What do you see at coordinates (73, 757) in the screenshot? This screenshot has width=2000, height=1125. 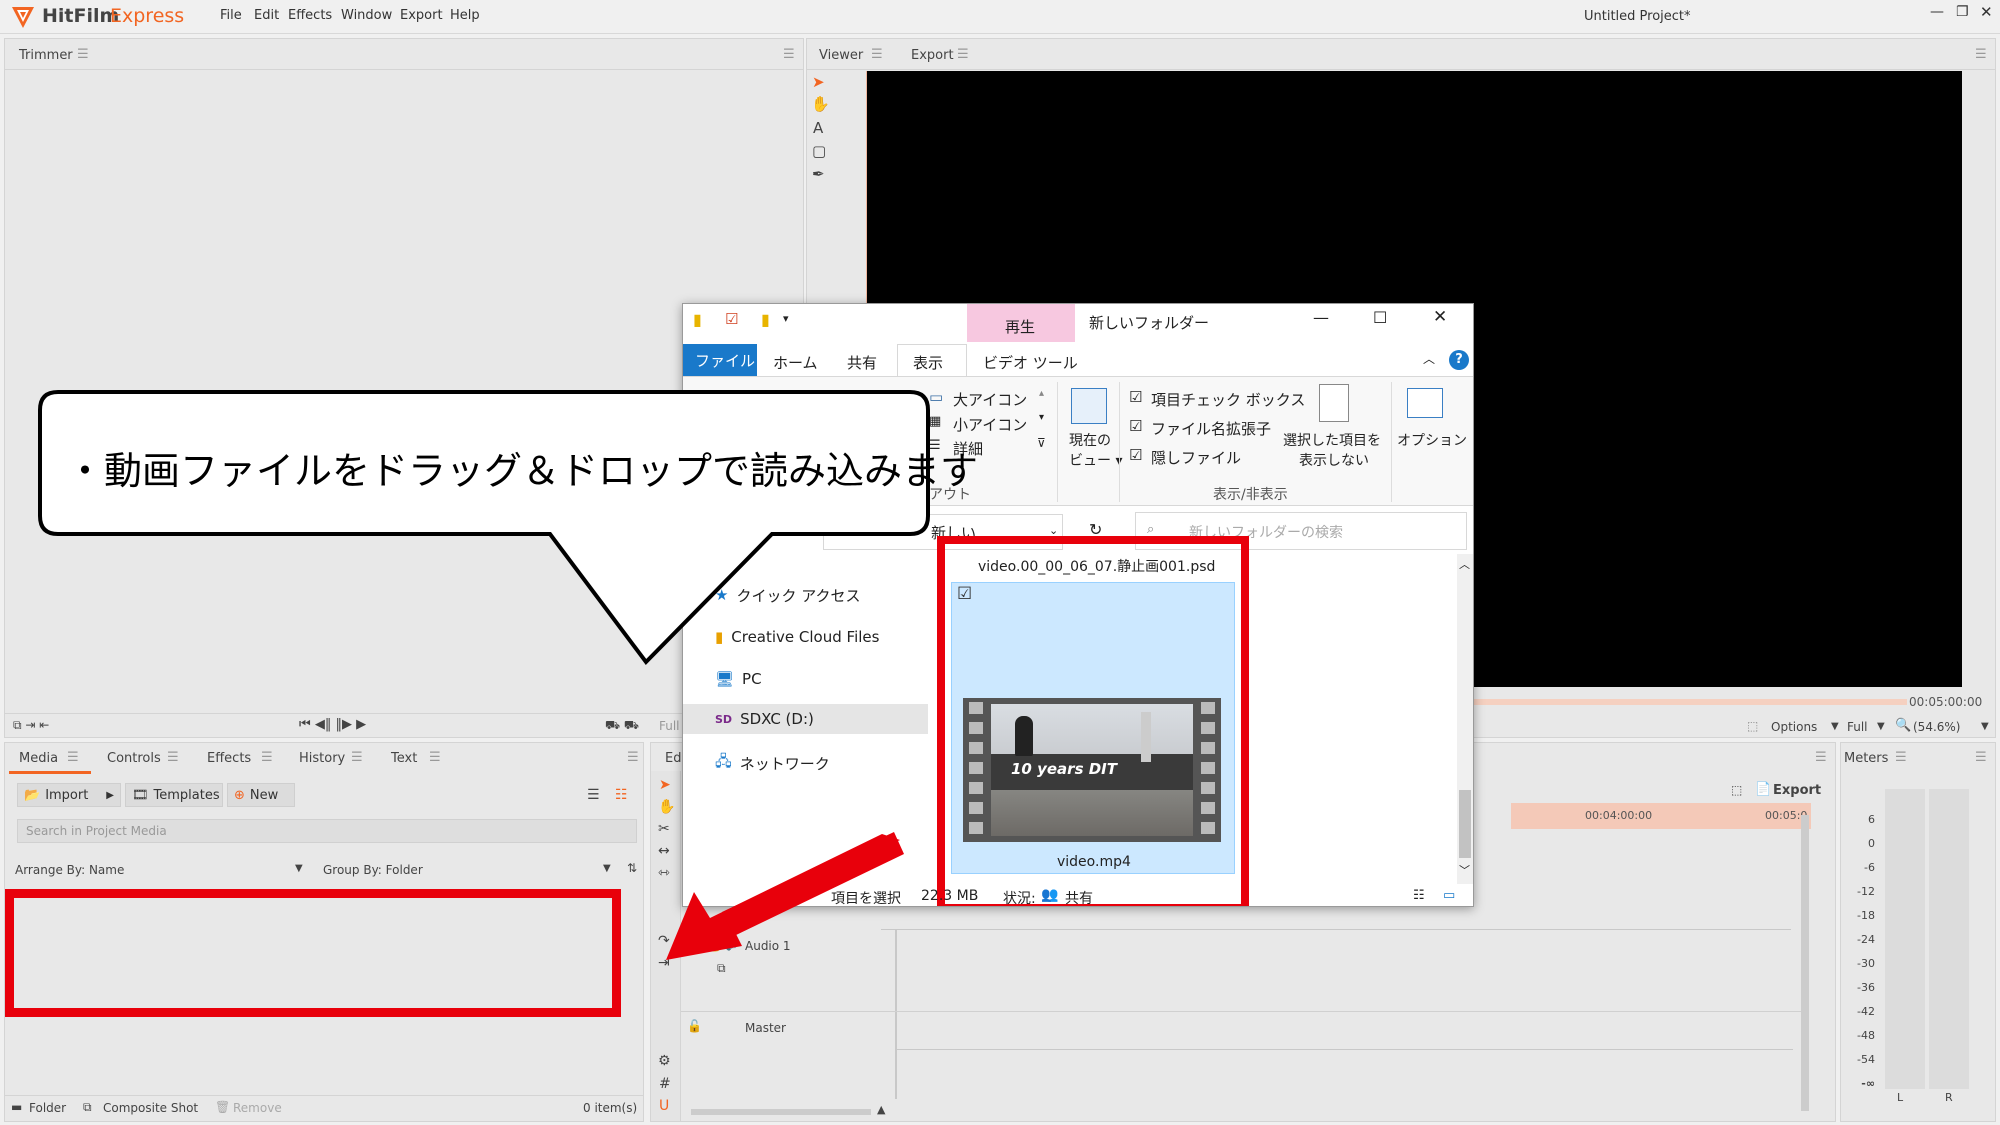 I see `media-menu-icon: ☰` at bounding box center [73, 757].